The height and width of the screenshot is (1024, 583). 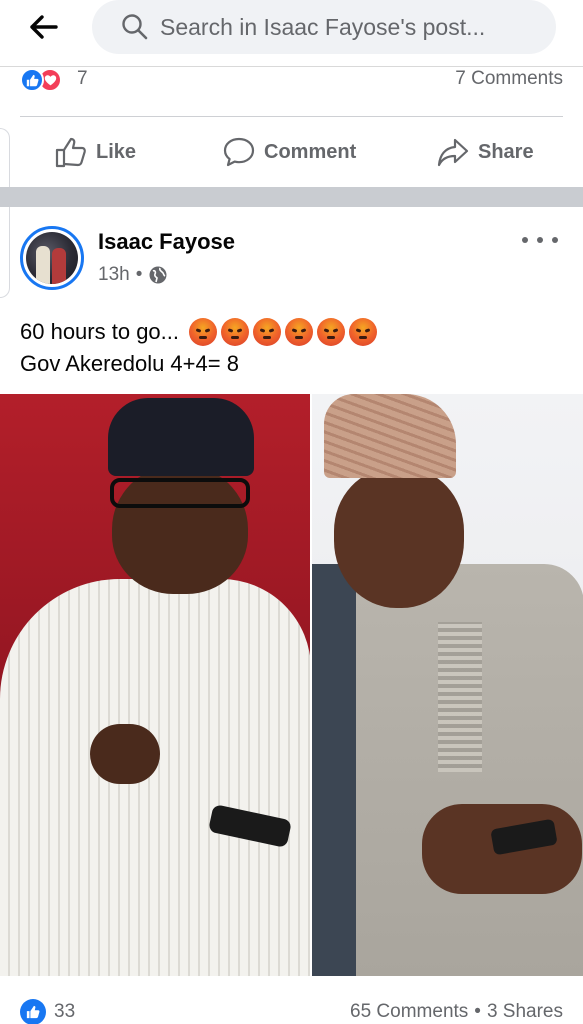 I want to click on post-text: 60 hours to go... Gov Akeredolu 4+4= 8, so click(x=200, y=348).